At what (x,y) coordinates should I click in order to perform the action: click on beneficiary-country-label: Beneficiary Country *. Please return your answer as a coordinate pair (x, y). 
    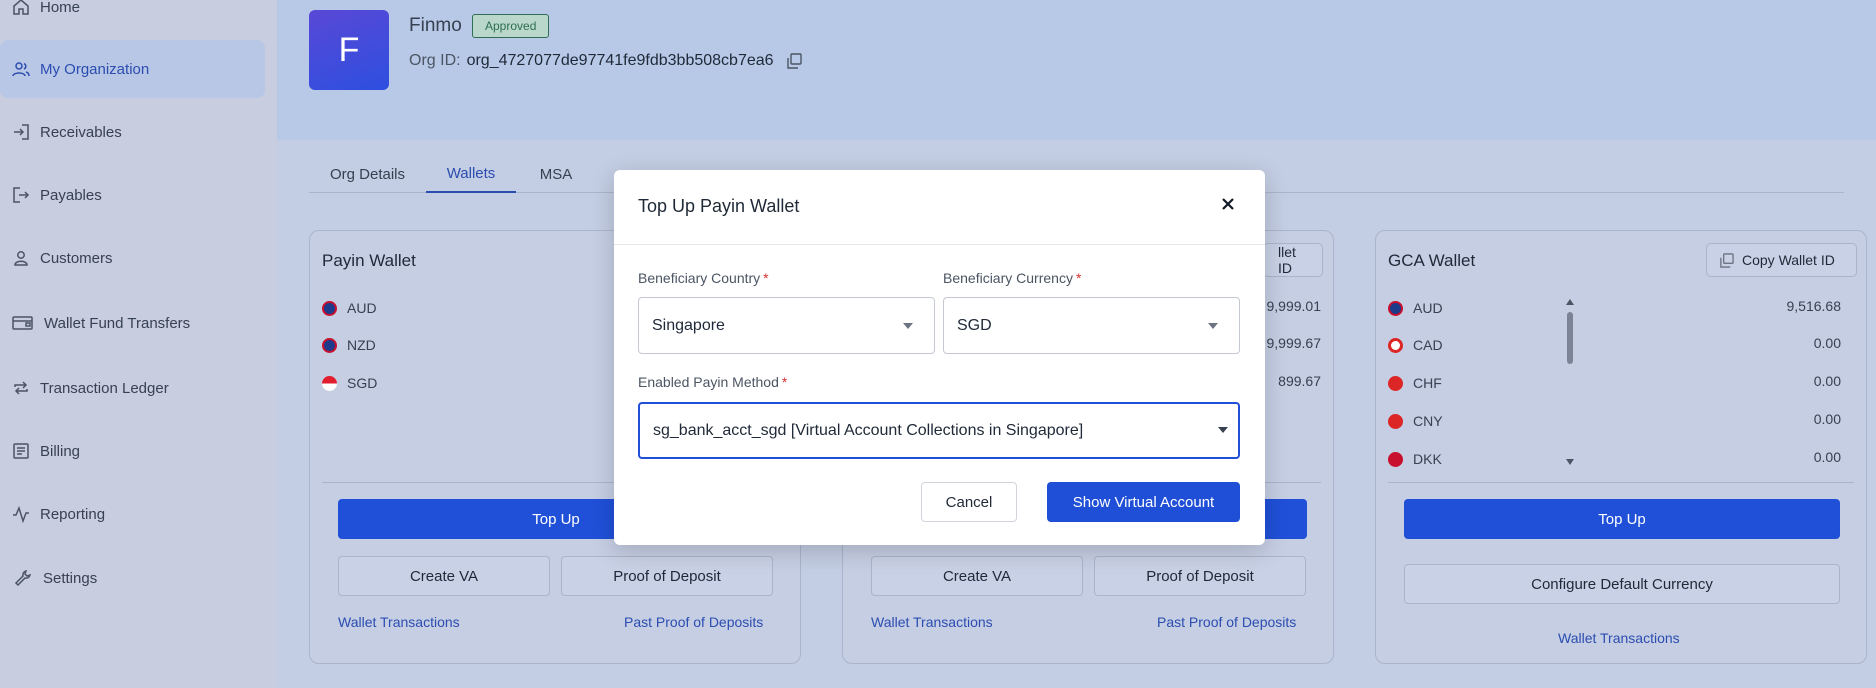
    Looking at the image, I should click on (703, 278).